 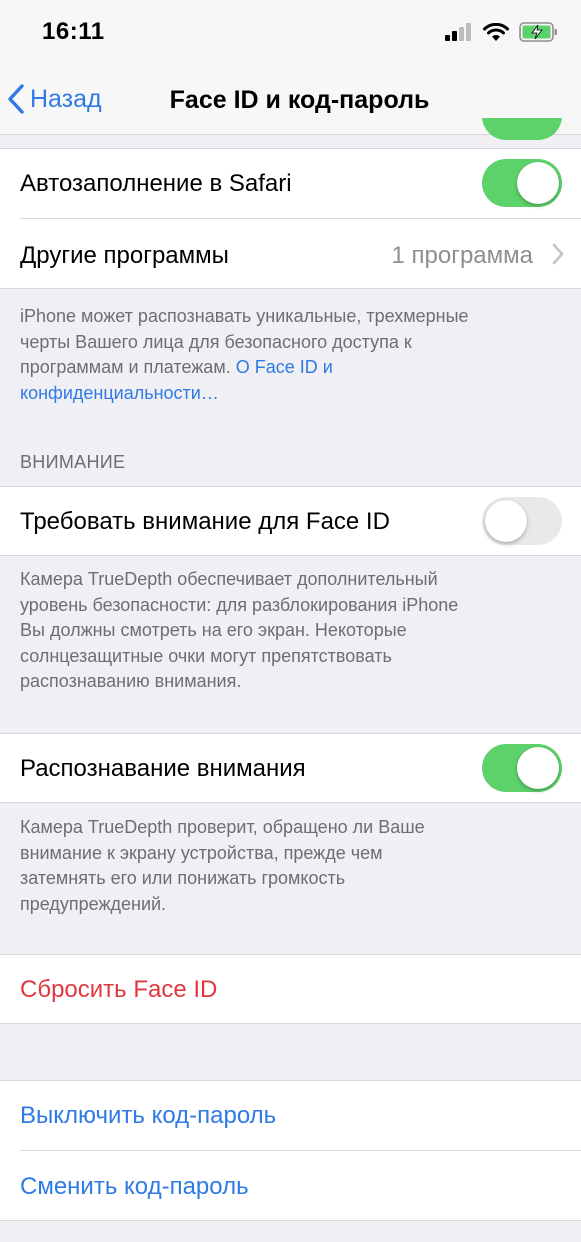 What do you see at coordinates (73, 31) in the screenshot?
I see `status-time: 16:11` at bounding box center [73, 31].